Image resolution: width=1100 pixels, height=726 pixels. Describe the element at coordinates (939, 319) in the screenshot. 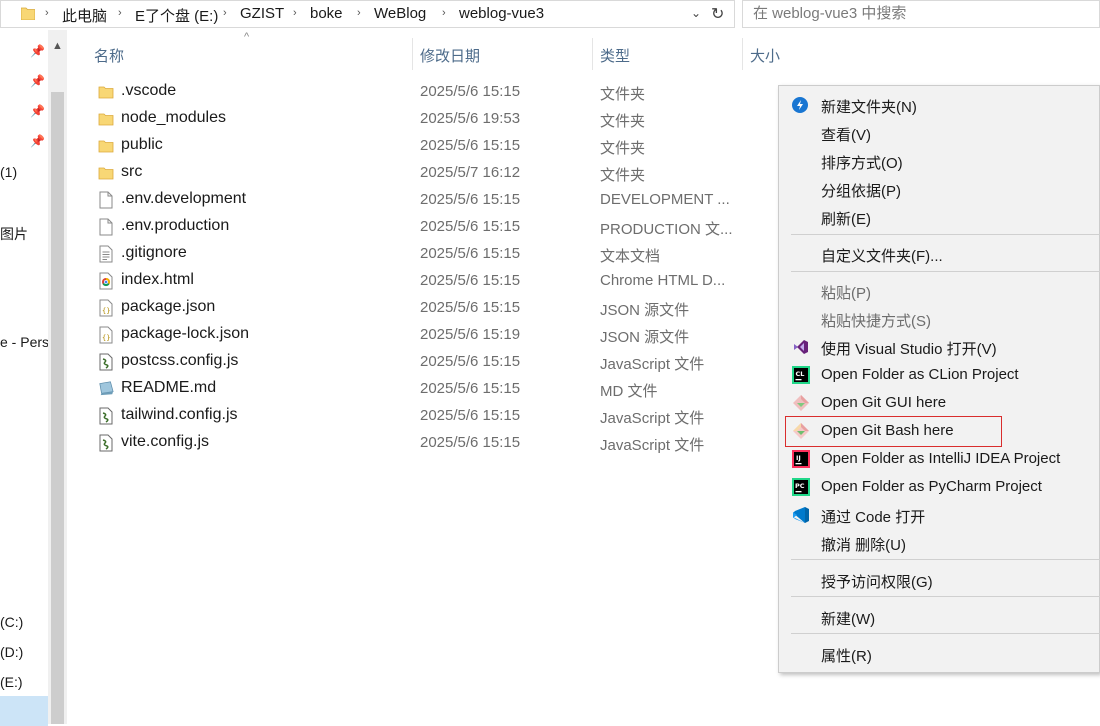

I see `context-menu-item: 粘贴快捷方式(S)` at that location.